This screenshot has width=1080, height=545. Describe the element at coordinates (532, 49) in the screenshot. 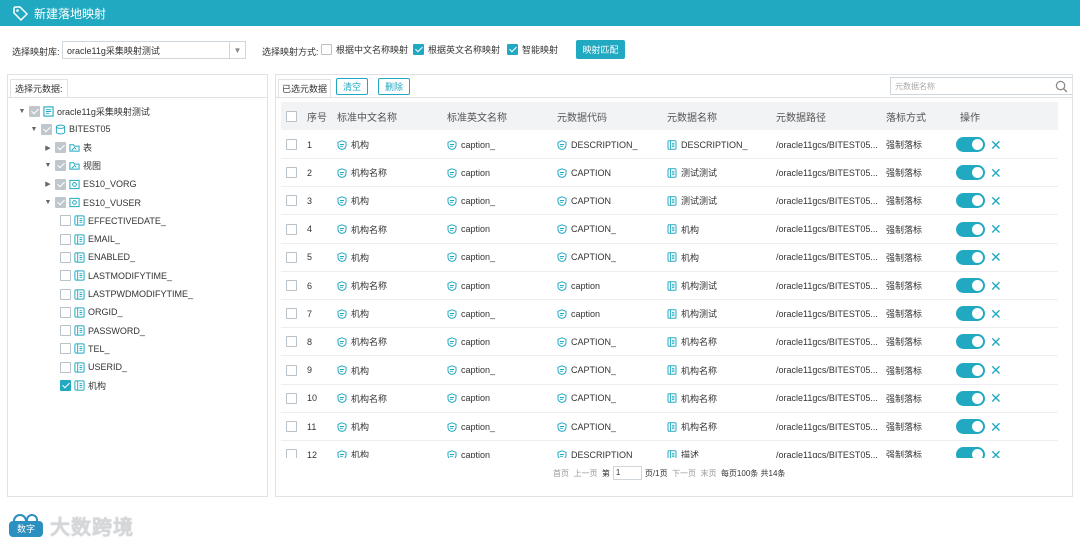

I see `option-smart: 智能映射` at that location.